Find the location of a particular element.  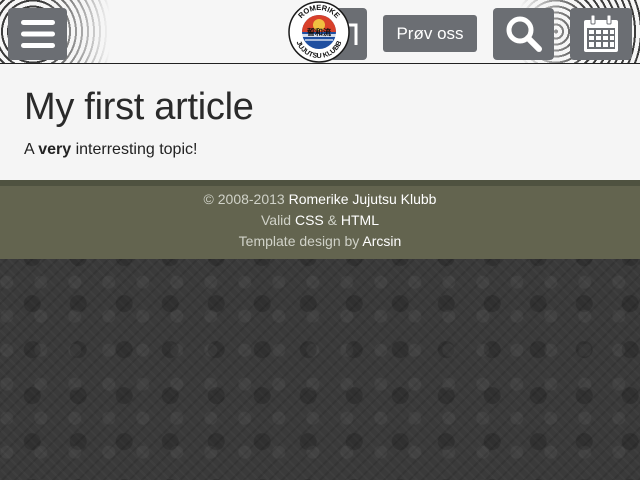

designer-link: Arcsin is located at coordinates (381, 241).